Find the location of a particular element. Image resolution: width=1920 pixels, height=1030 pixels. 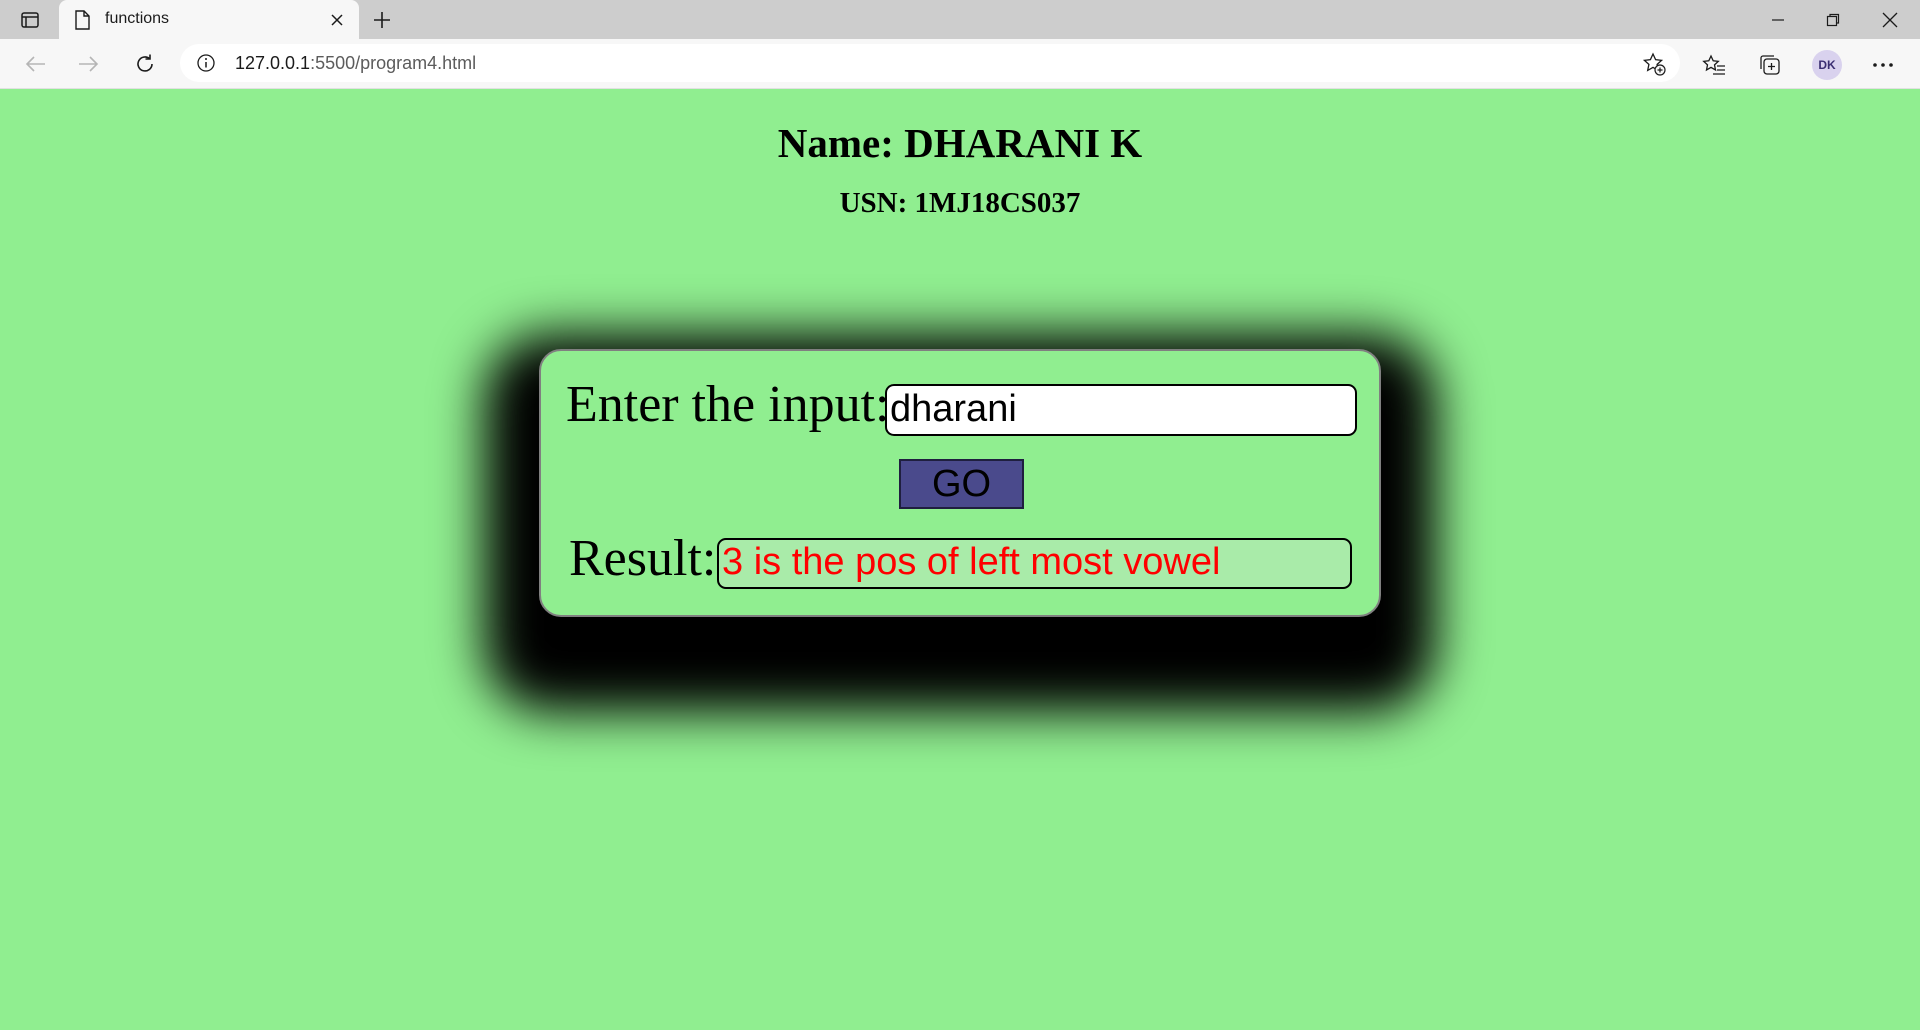

address-bar: 127.0.0.1:5500/program4.html is located at coordinates (930, 63).